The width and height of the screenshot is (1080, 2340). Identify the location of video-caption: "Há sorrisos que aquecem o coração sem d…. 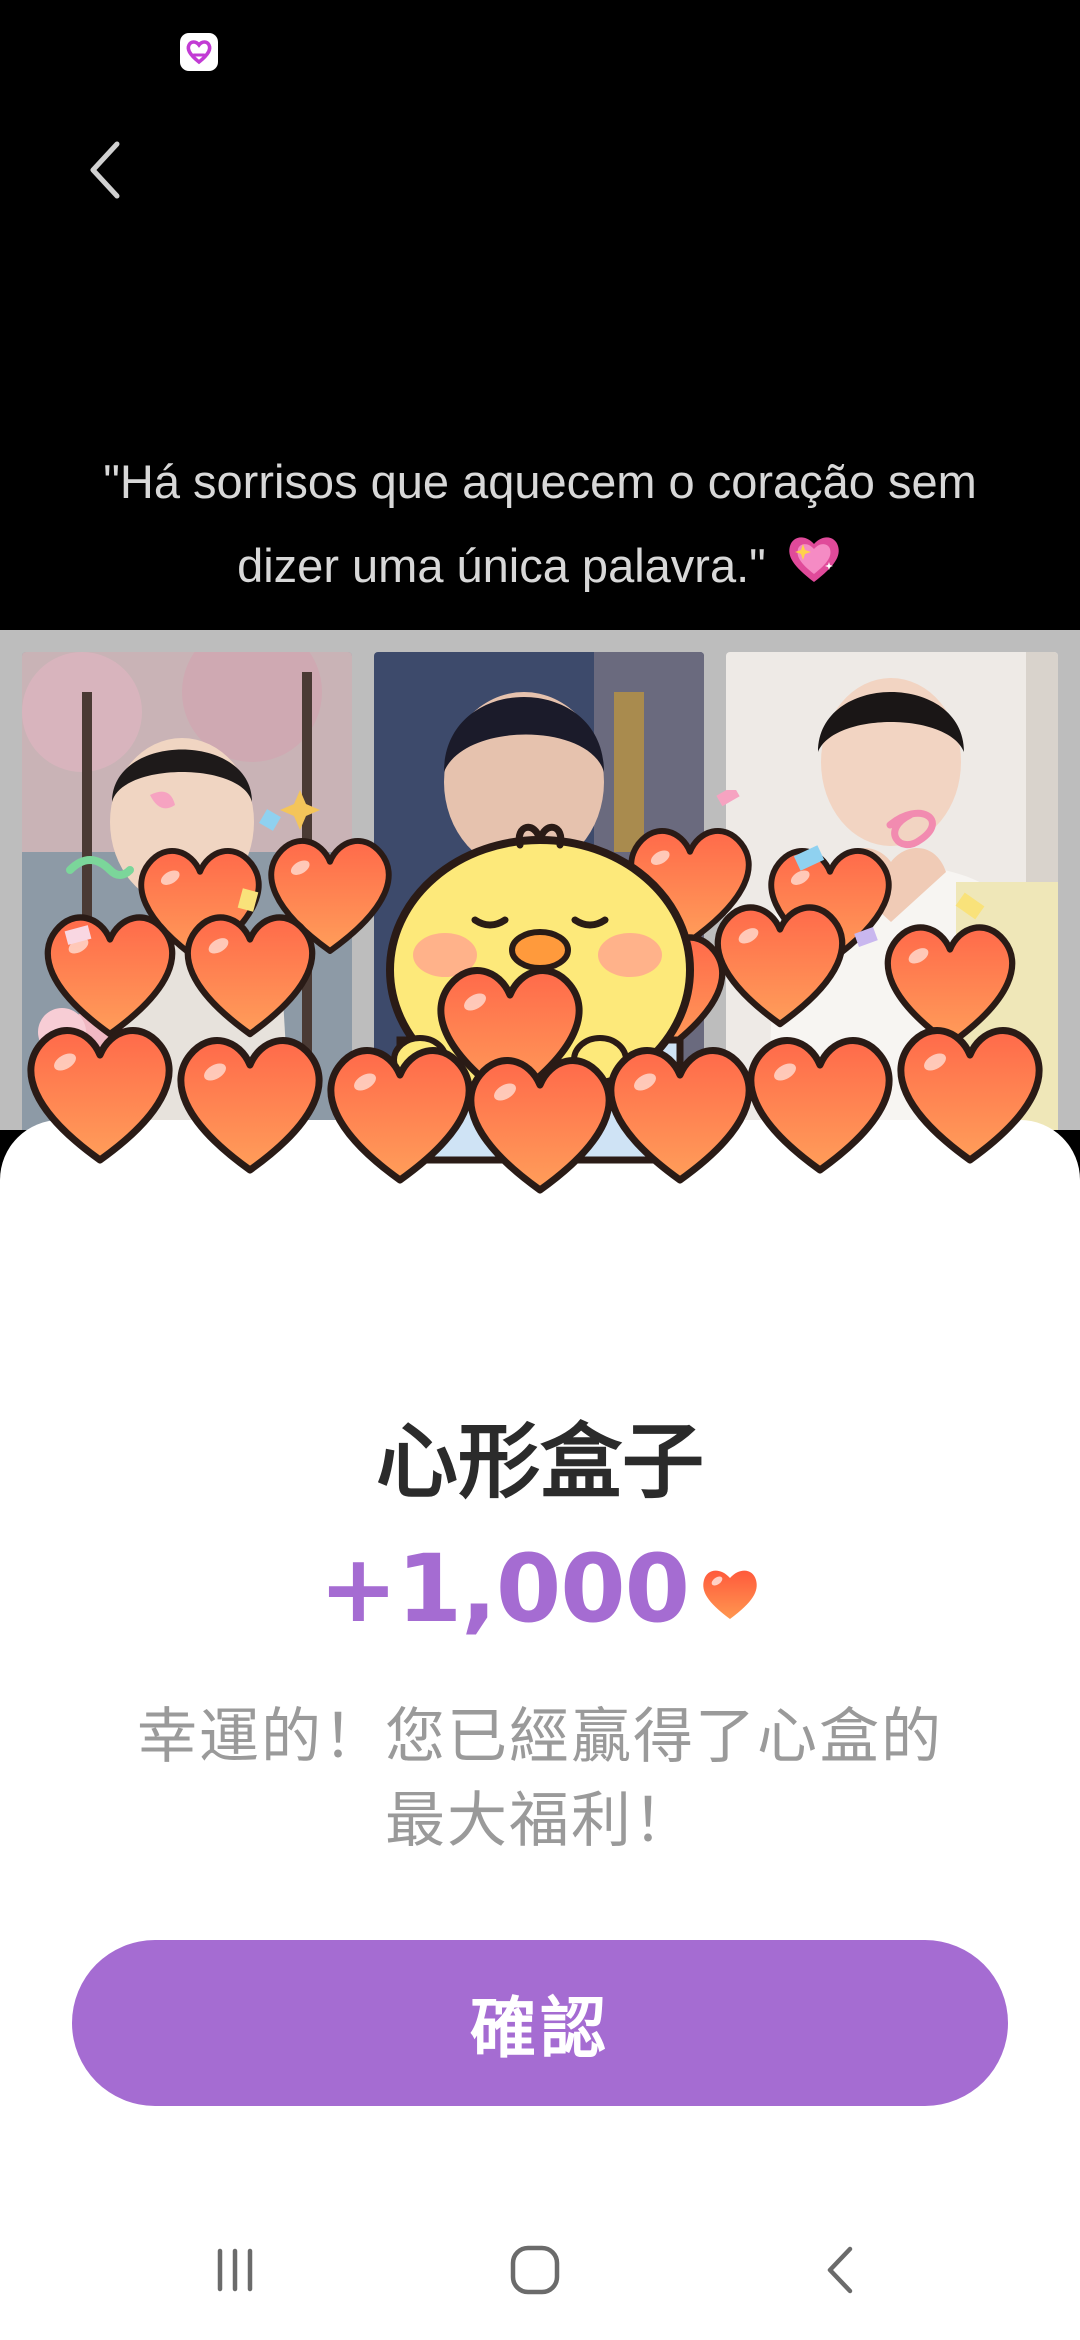
(540, 526).